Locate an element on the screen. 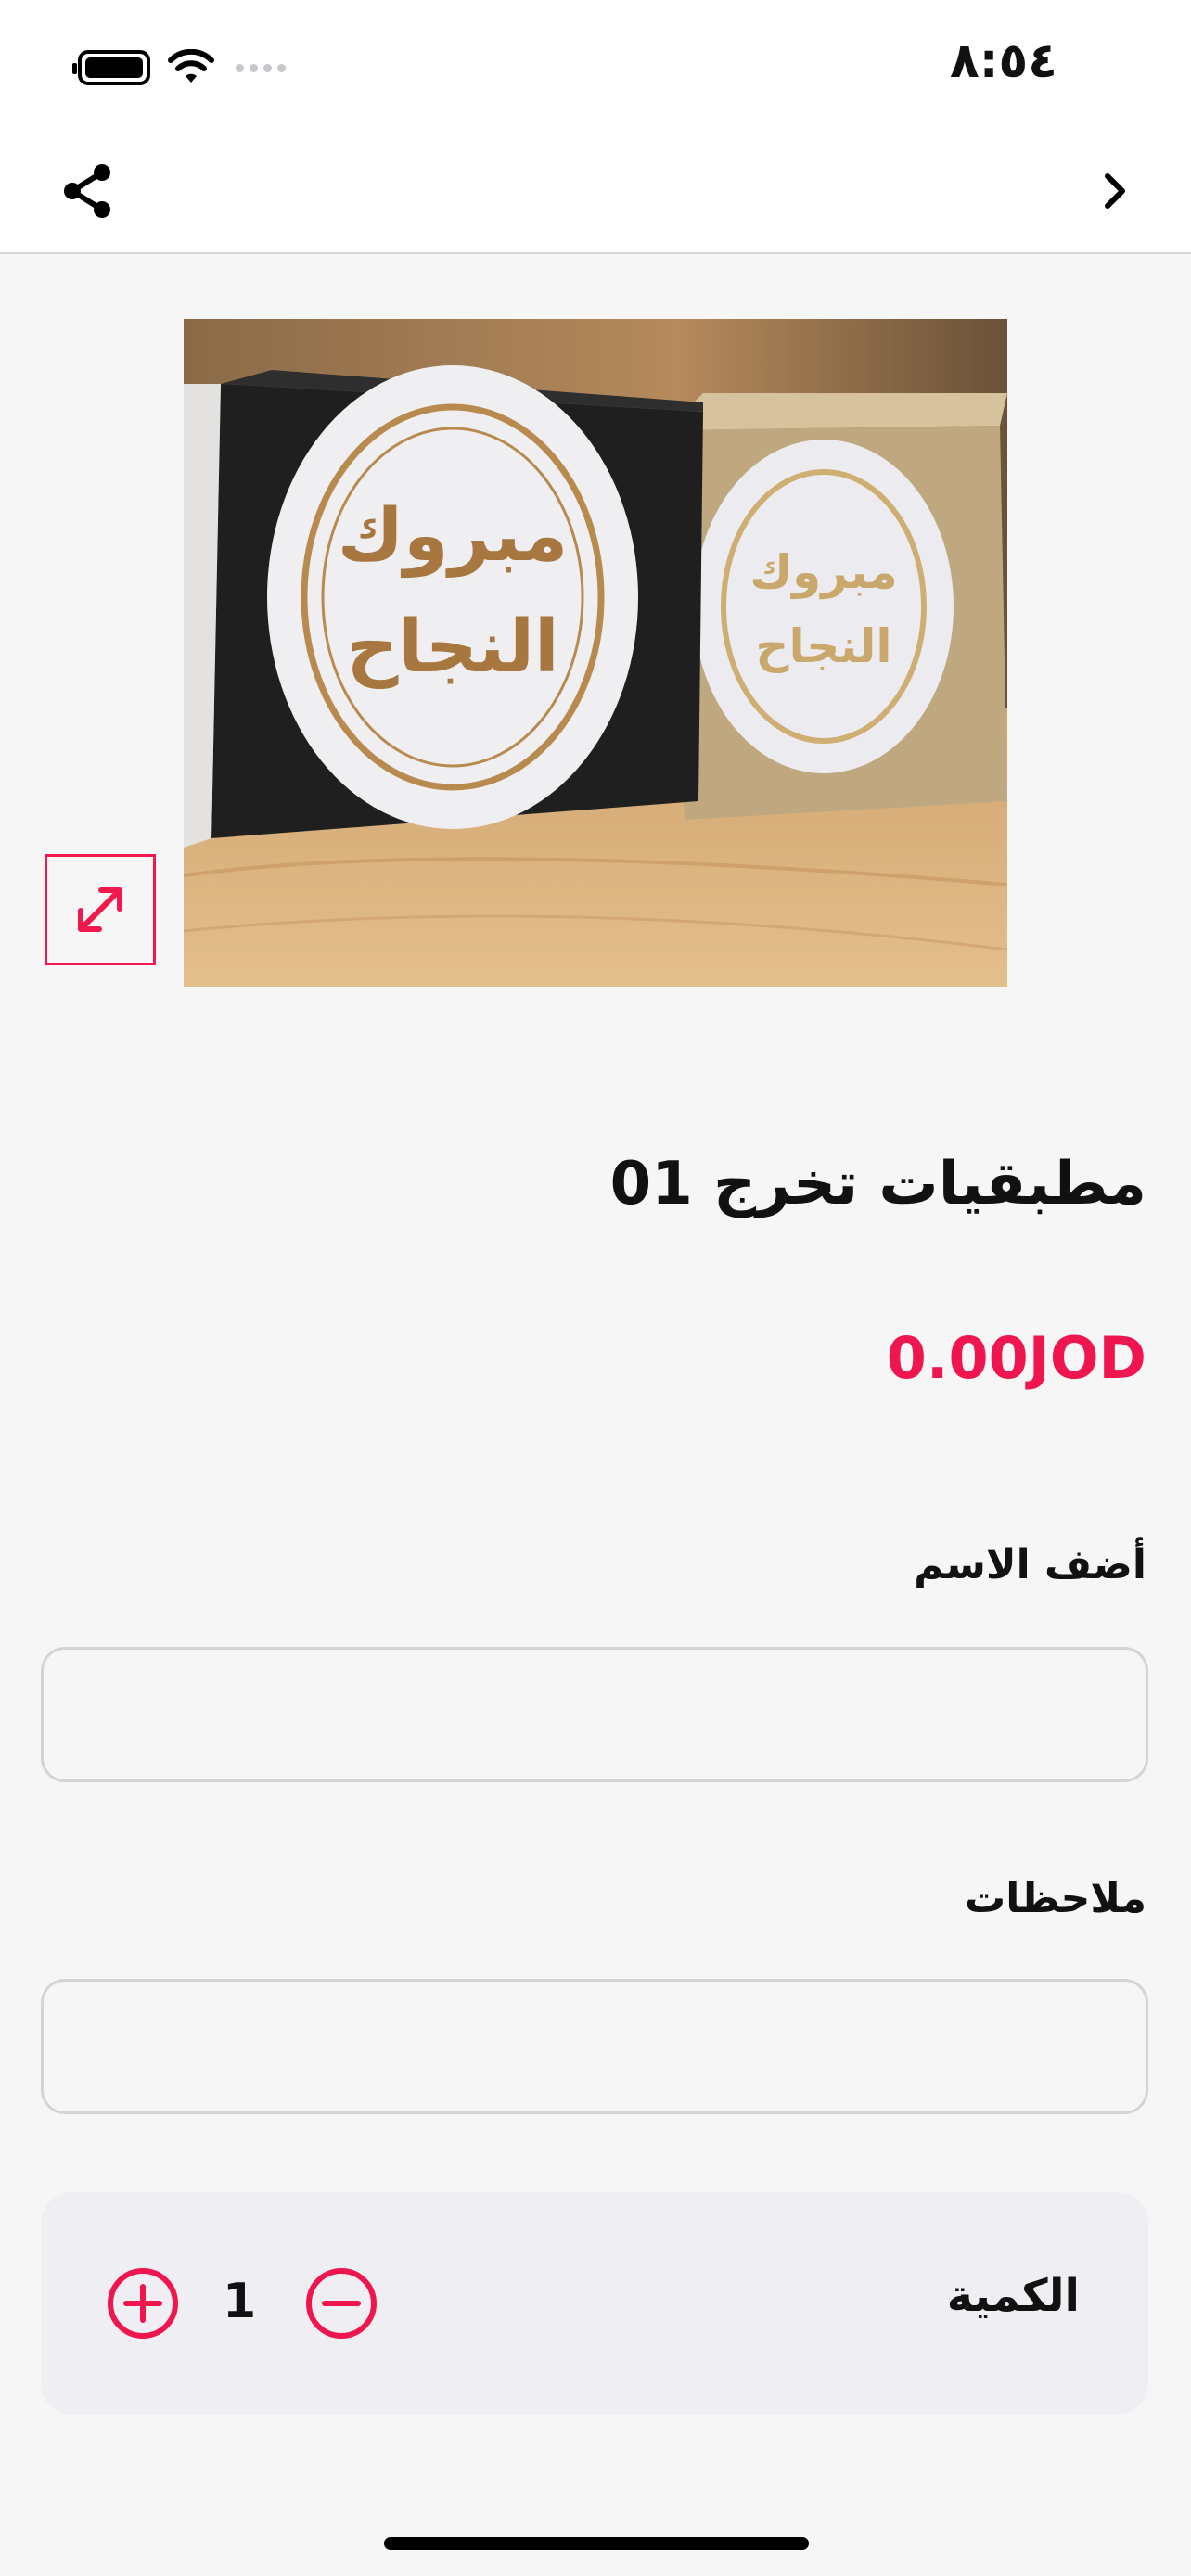  plus-circle-icon is located at coordinates (143, 2303).